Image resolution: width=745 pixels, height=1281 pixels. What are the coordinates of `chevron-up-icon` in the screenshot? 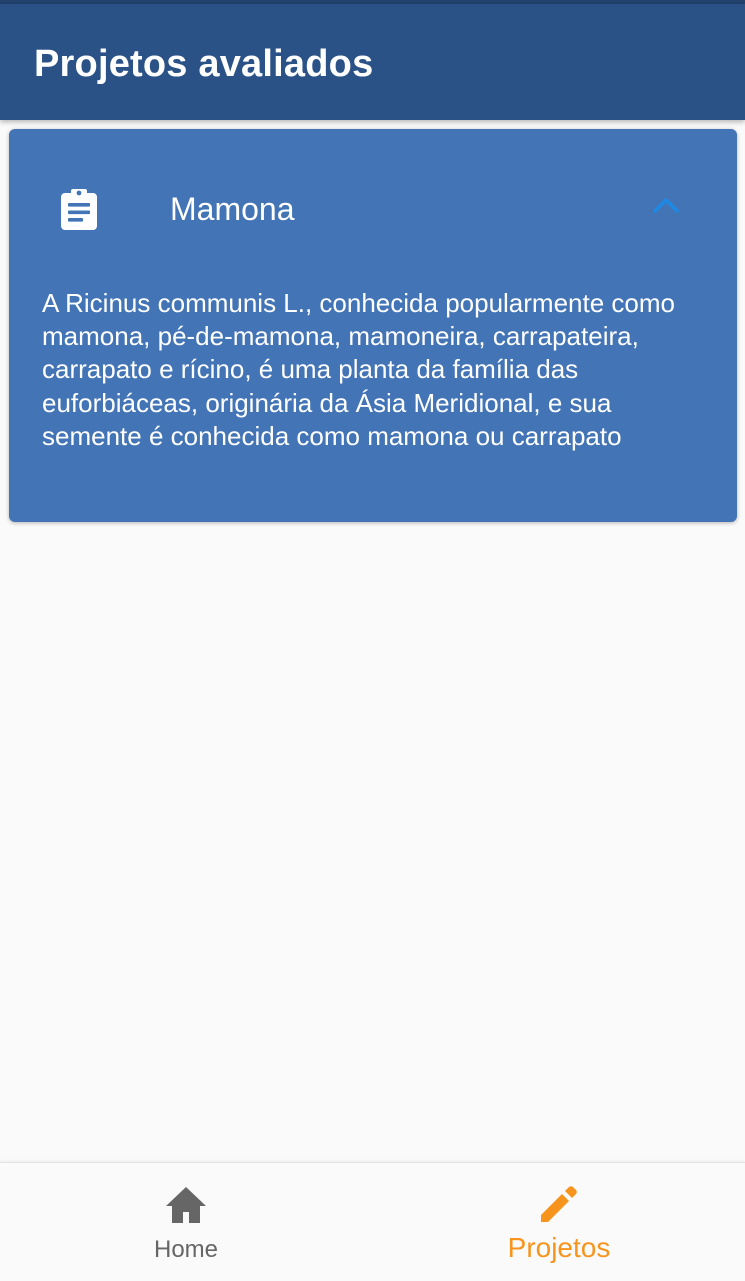 It's located at (666, 205).